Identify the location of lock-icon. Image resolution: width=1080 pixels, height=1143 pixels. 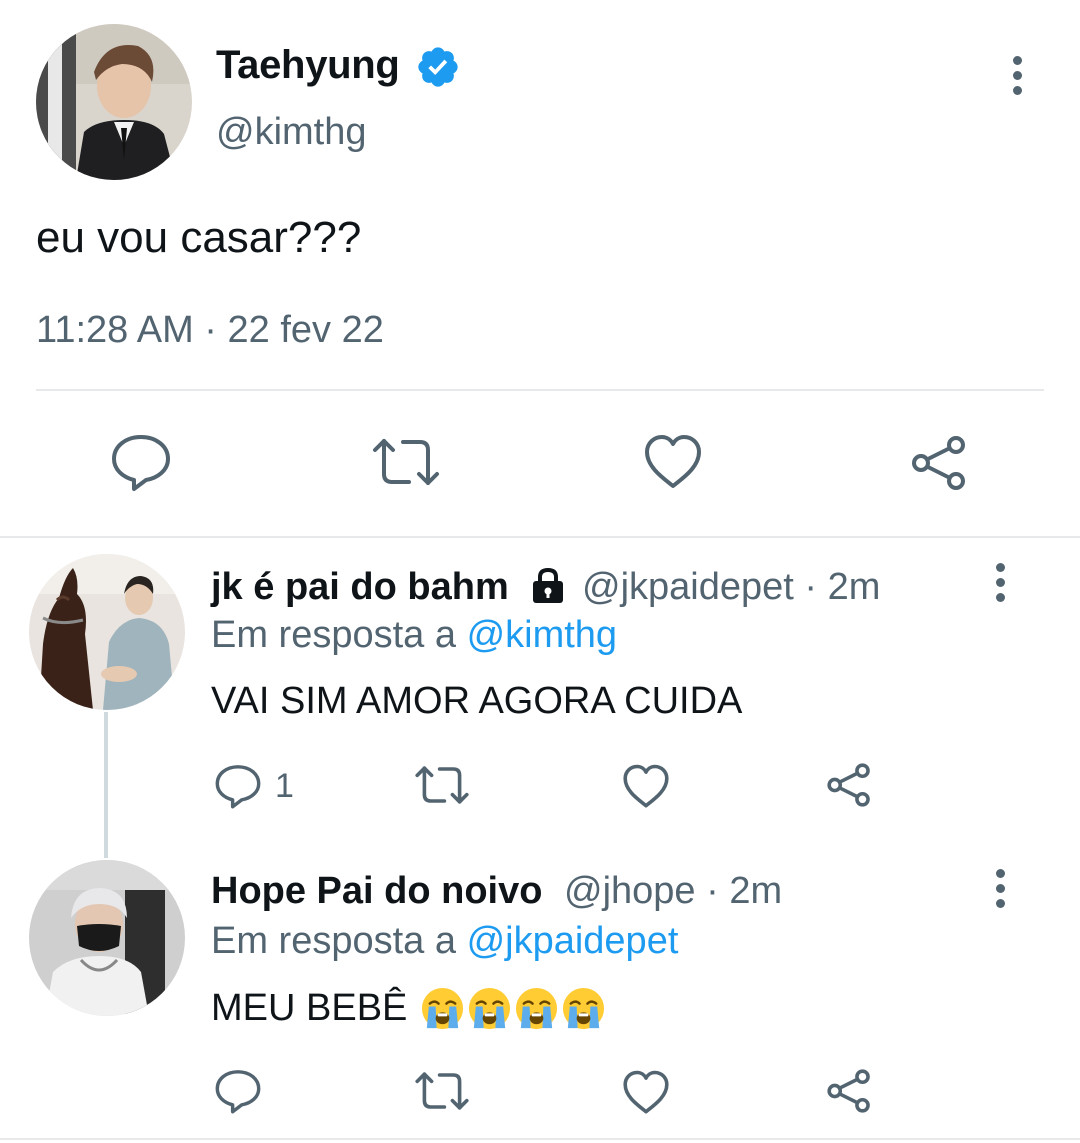
(548, 586).